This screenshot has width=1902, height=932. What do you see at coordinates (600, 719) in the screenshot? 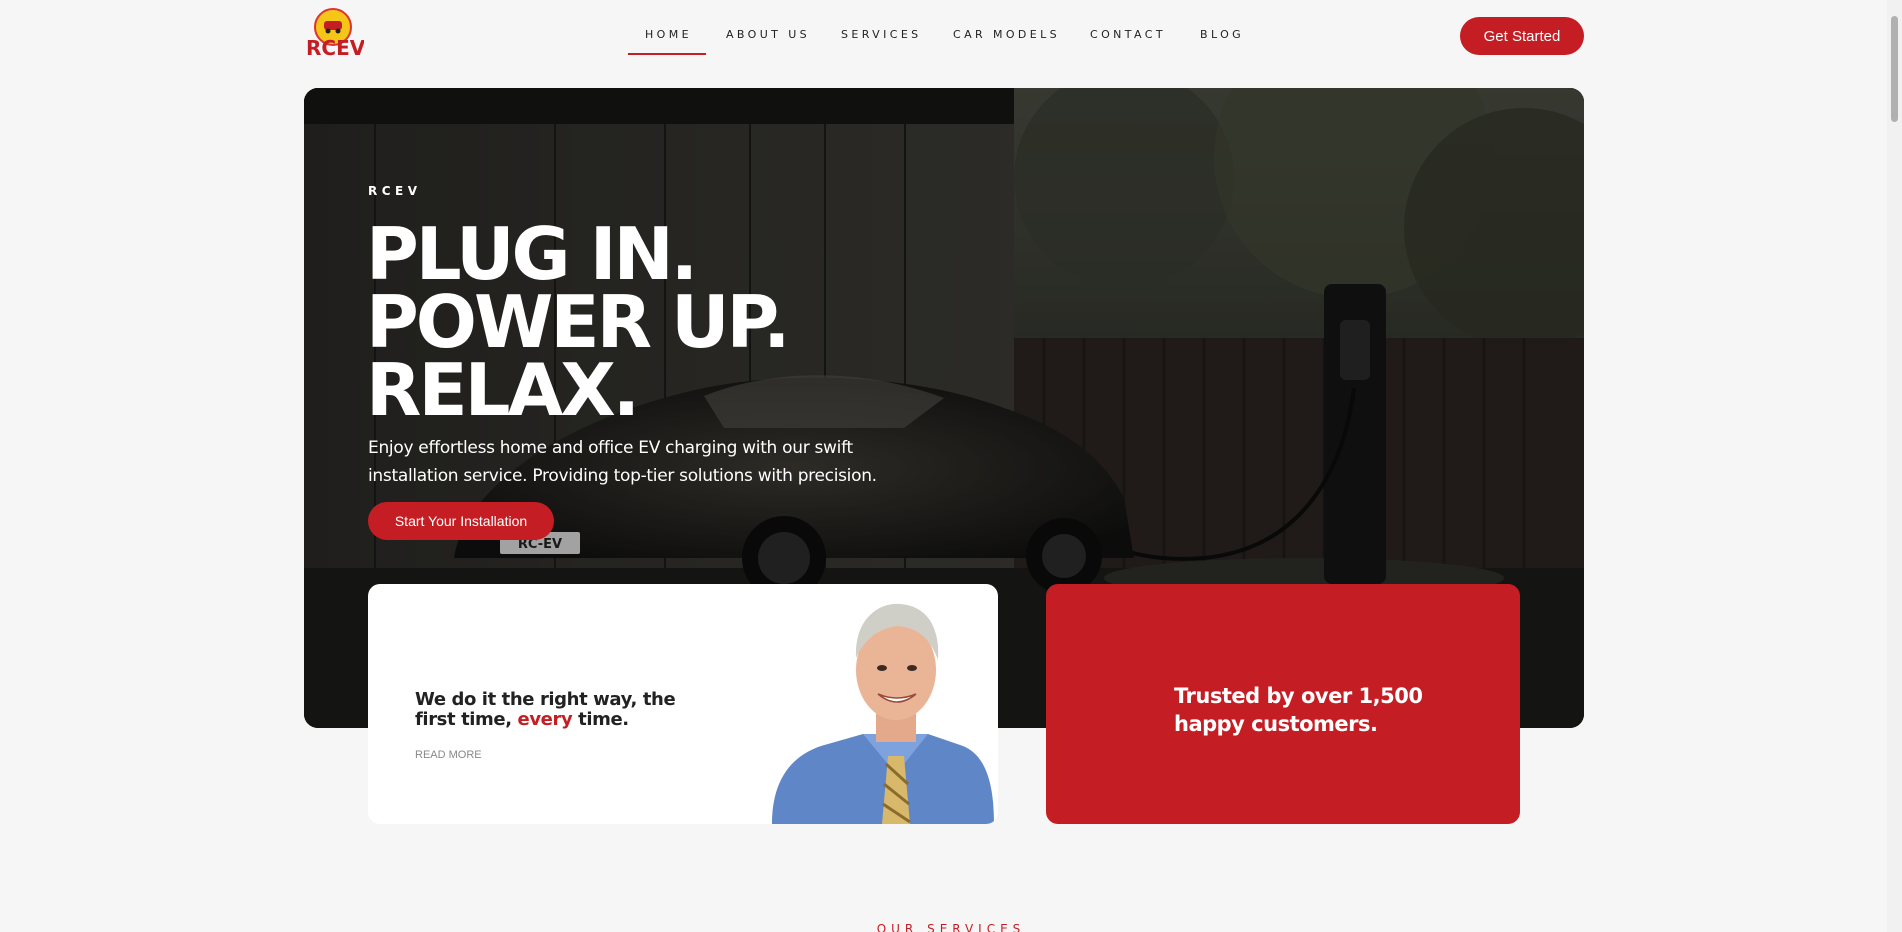
I see `quality-card-title-text: time.` at bounding box center [600, 719].